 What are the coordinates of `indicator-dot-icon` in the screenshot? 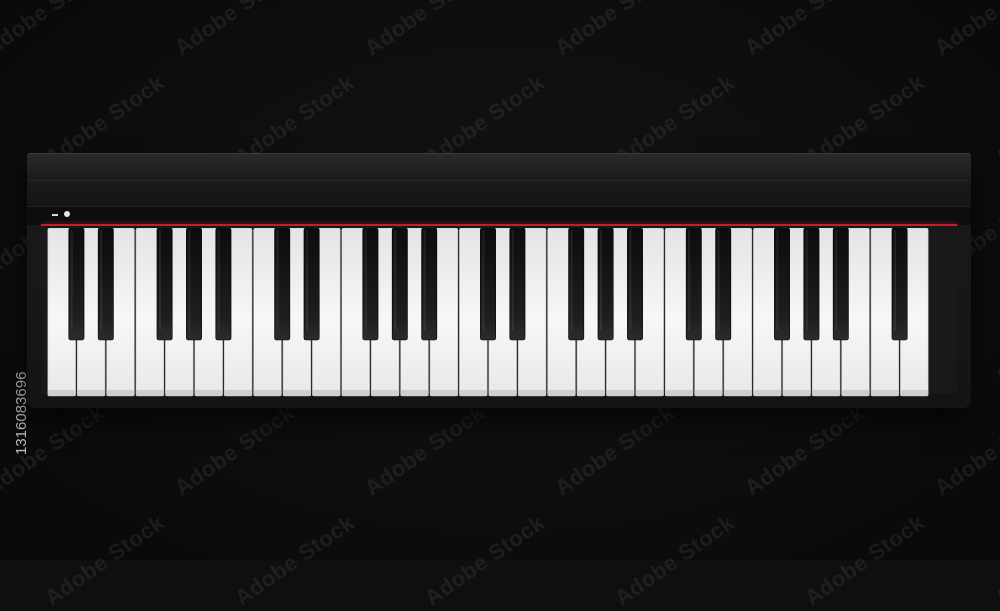 It's located at (67, 214).